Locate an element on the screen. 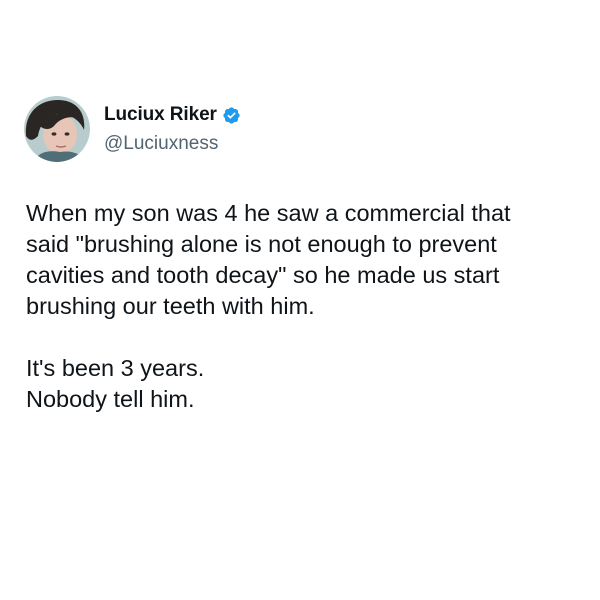 Image resolution: width=600 pixels, height=600 pixels. tweet-header: Luciux Riker @Luciuxness is located at coordinates (132, 129).